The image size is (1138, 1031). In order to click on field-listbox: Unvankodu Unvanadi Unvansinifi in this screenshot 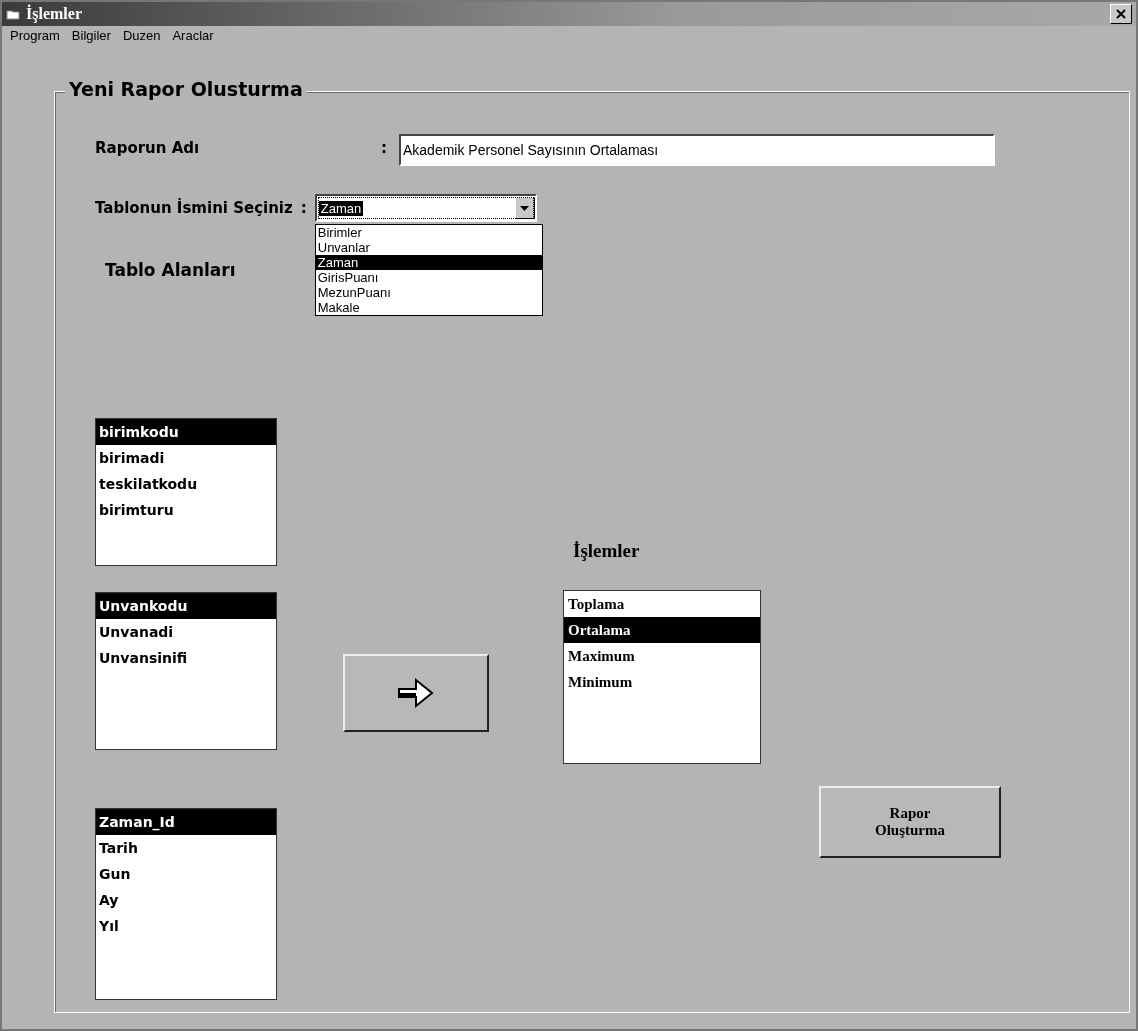, I will do `click(186, 671)`.